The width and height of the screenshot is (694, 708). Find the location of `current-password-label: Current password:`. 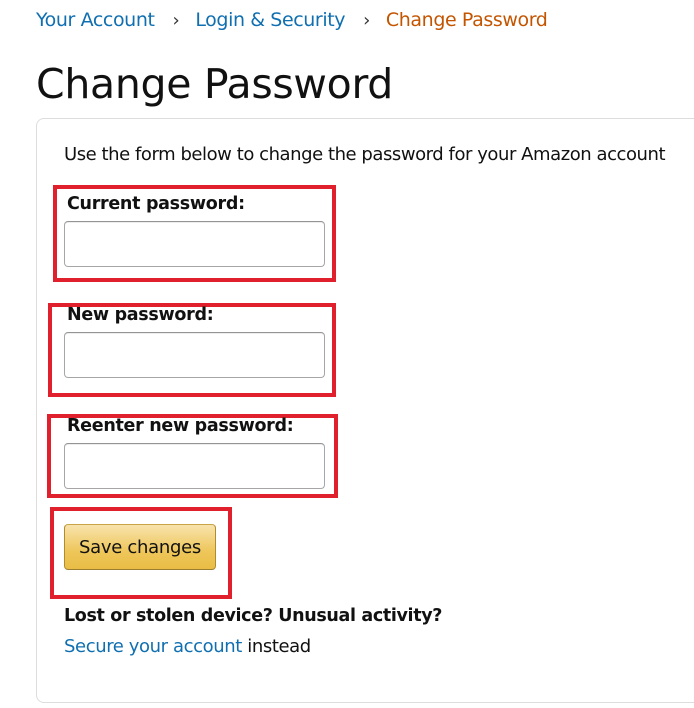

current-password-label: Current password: is located at coordinates (156, 204).